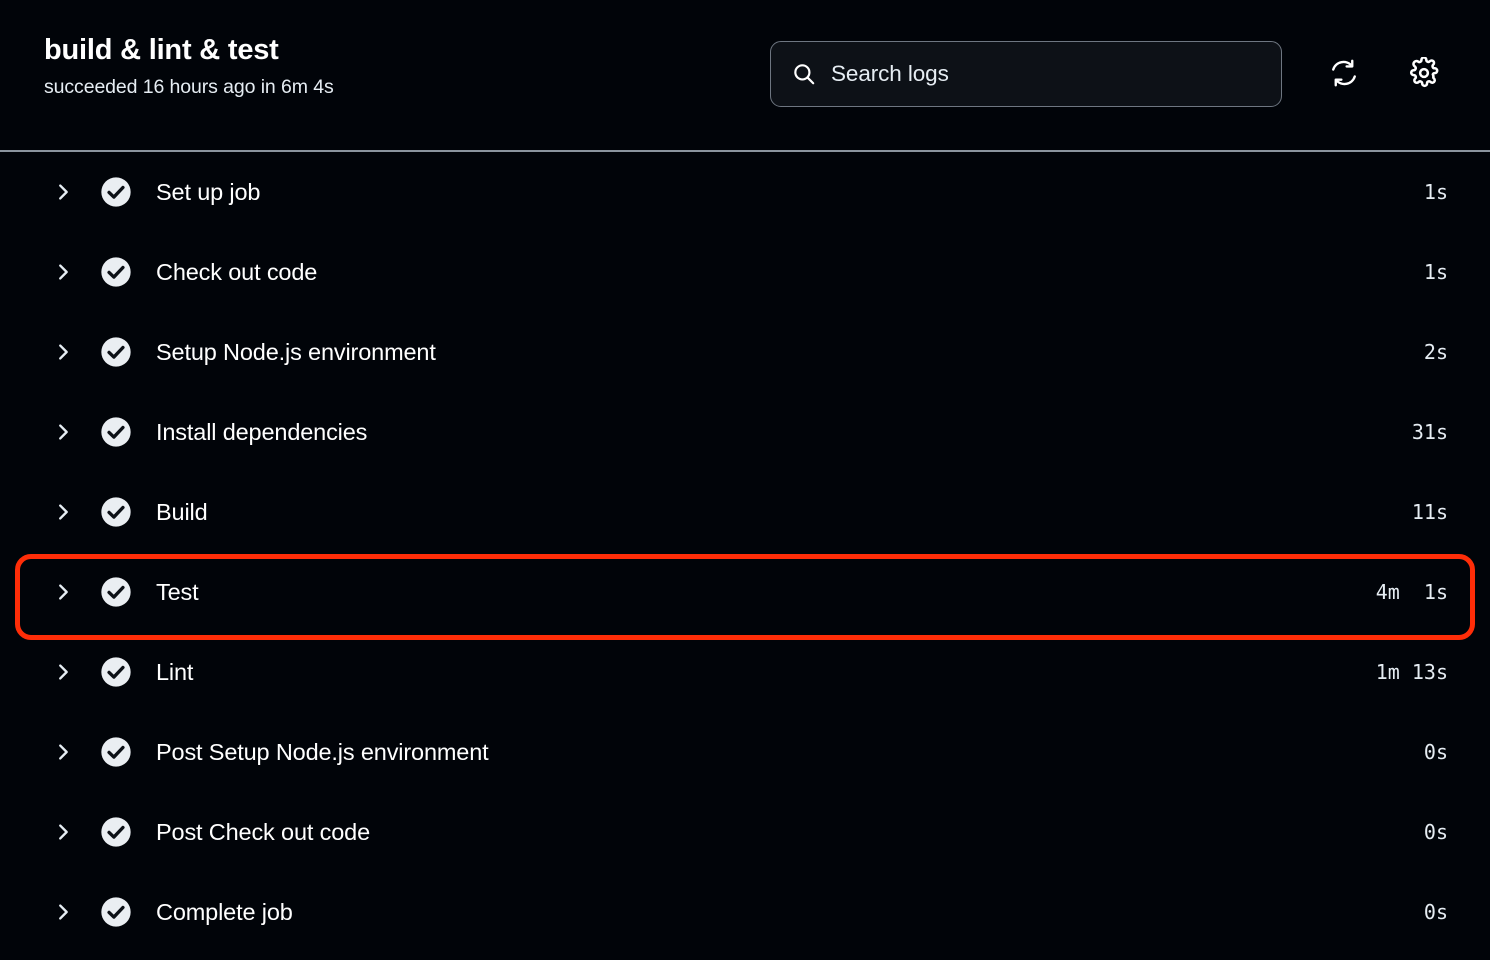  What do you see at coordinates (1429, 512) in the screenshot?
I see `step-duration: 11s` at bounding box center [1429, 512].